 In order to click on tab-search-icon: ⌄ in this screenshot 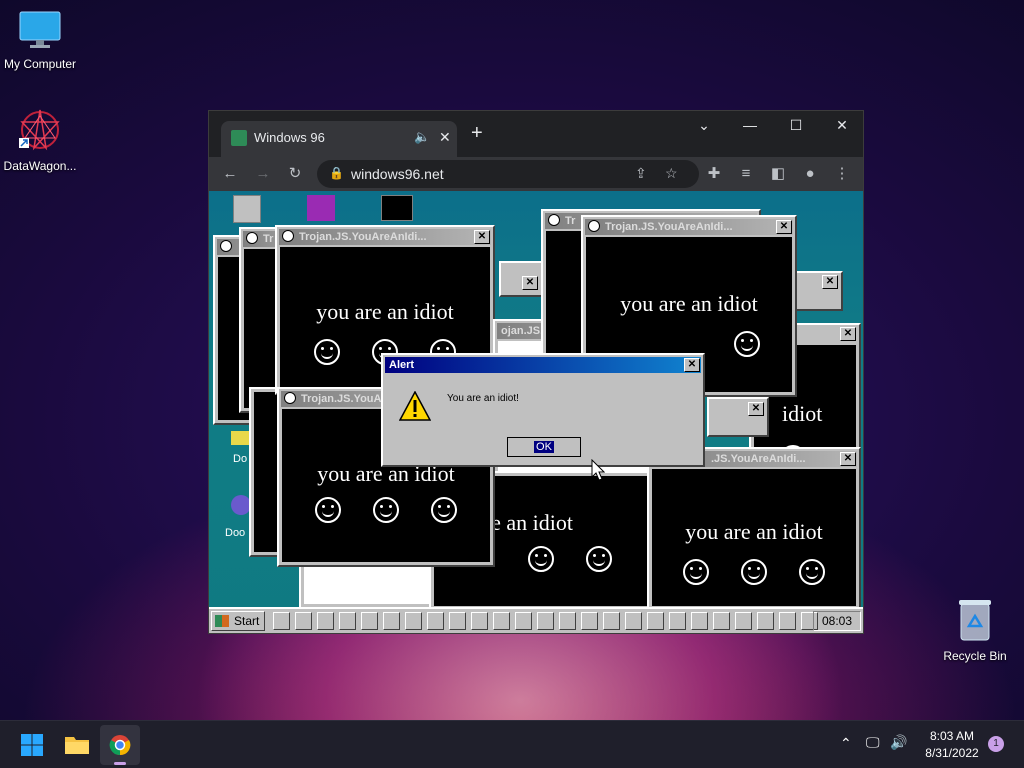, I will do `click(704, 125)`.